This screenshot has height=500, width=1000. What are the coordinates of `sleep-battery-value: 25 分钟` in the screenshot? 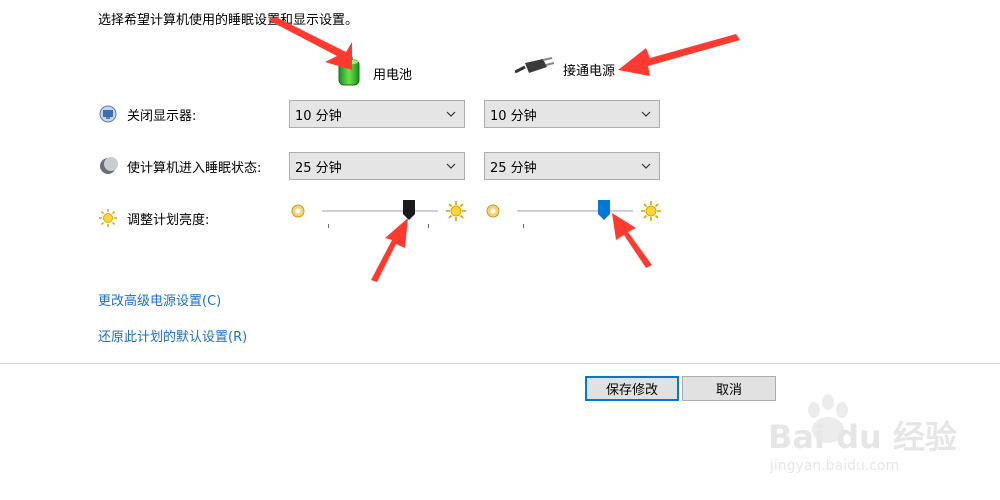 It's located at (318, 168).